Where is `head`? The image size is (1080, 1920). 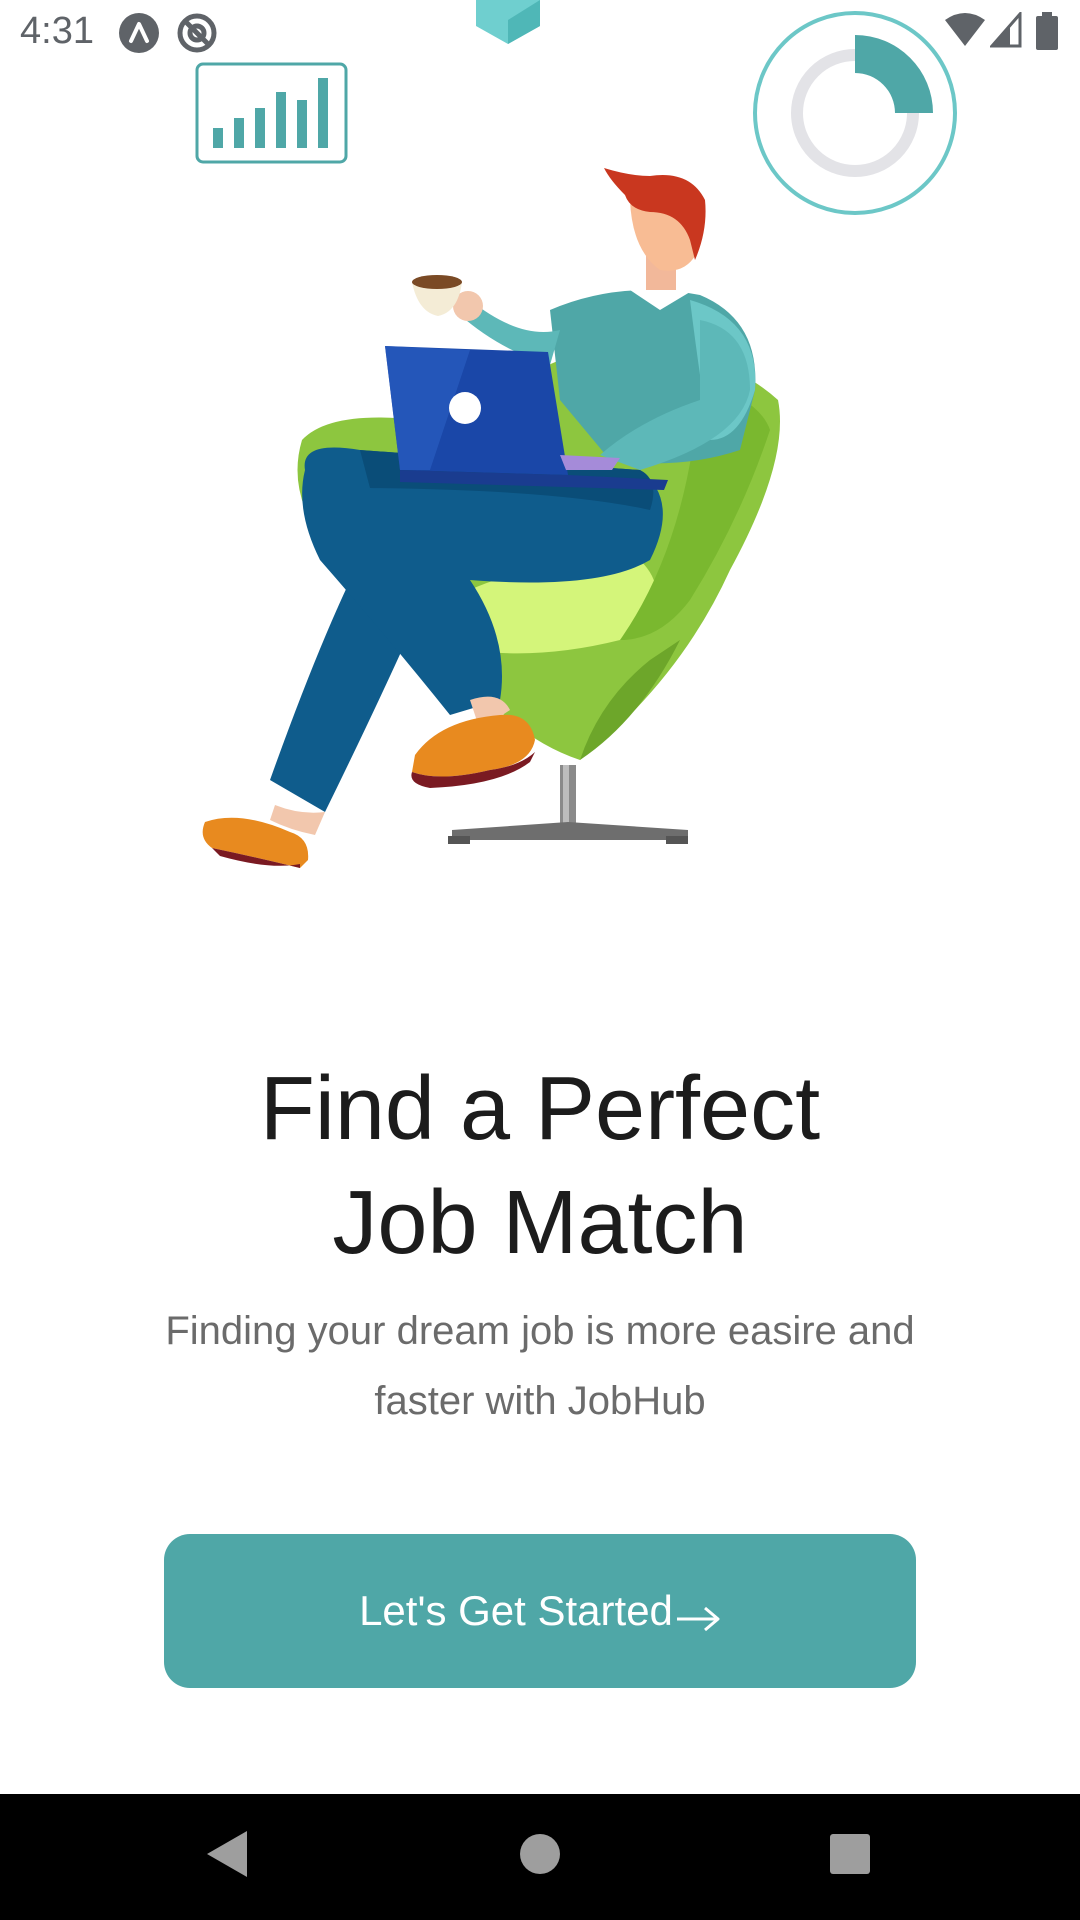
head is located at coordinates (655, 229).